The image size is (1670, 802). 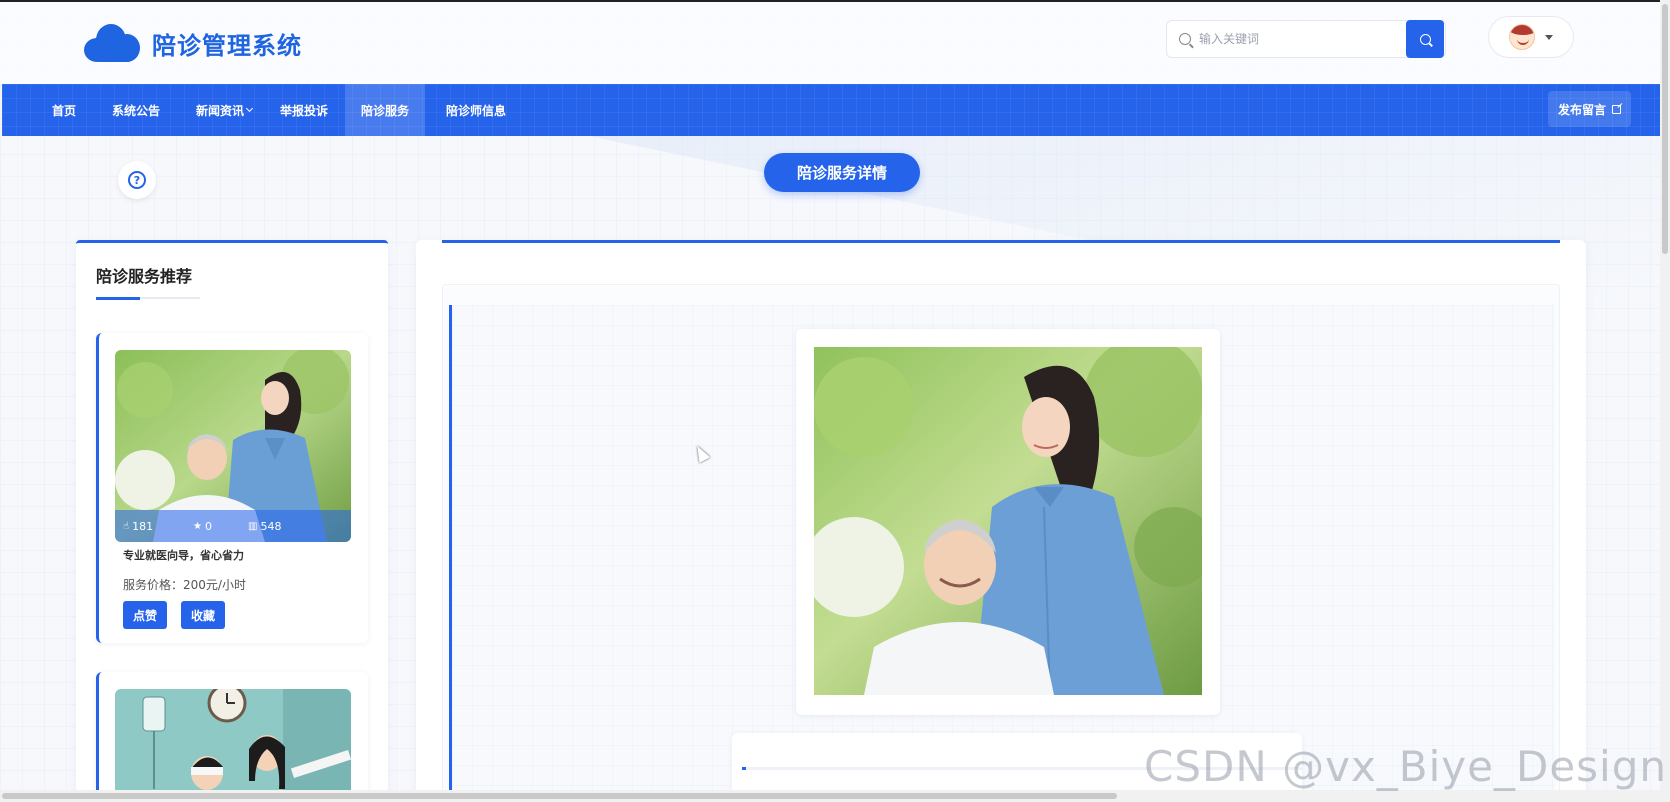 What do you see at coordinates (126, 526) in the screenshot?
I see `thumbs-up-icon: ☝` at bounding box center [126, 526].